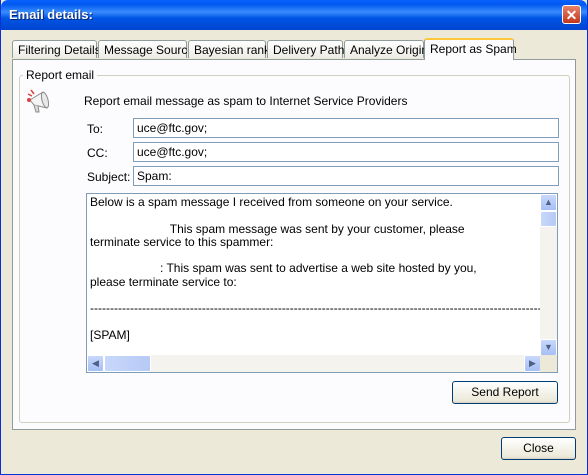 This screenshot has height=475, width=588. What do you see at coordinates (56, 49) in the screenshot?
I see `tab-filtering-details: Filtering Details` at bounding box center [56, 49].